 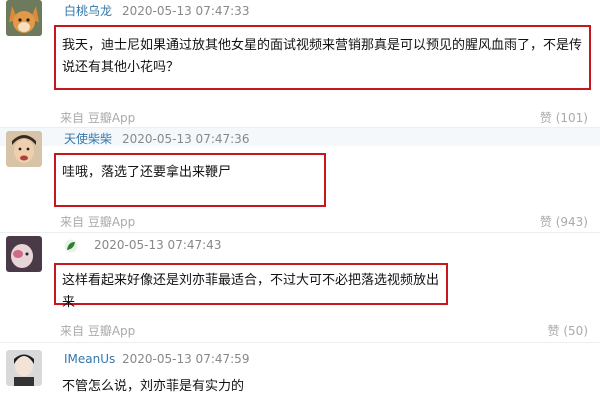 What do you see at coordinates (251, 291) in the screenshot?
I see `comment-text: 这样看起来好像还是刘亦菲最适合，不过大可不必把落选视频放出来` at bounding box center [251, 291].